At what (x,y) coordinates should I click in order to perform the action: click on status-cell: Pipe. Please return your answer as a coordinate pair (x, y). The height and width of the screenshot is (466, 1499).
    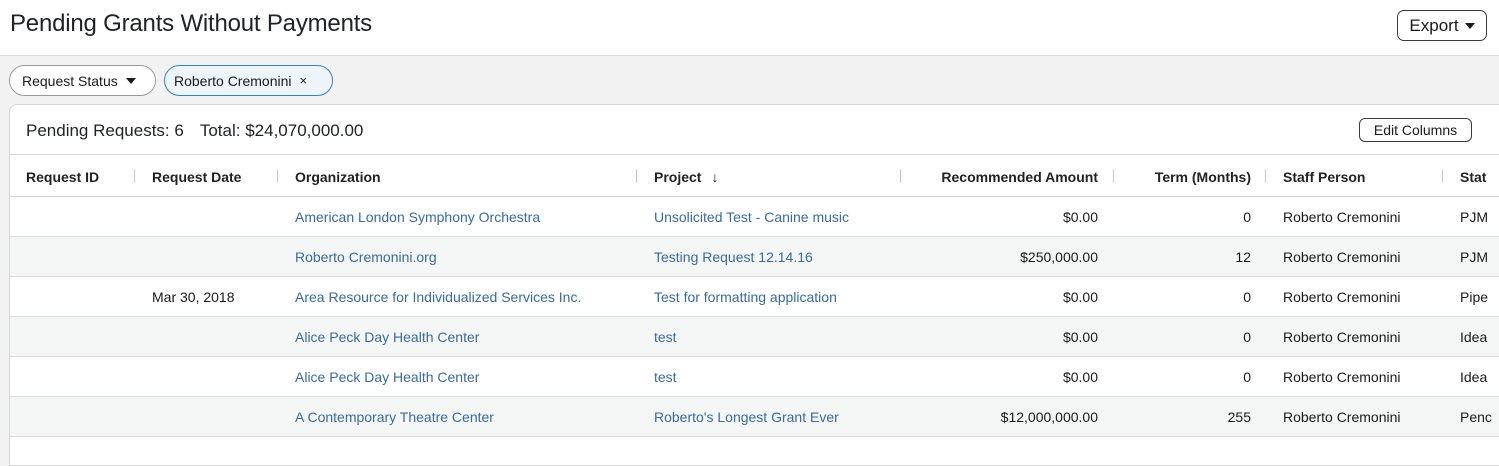
    Looking at the image, I should click on (1474, 296).